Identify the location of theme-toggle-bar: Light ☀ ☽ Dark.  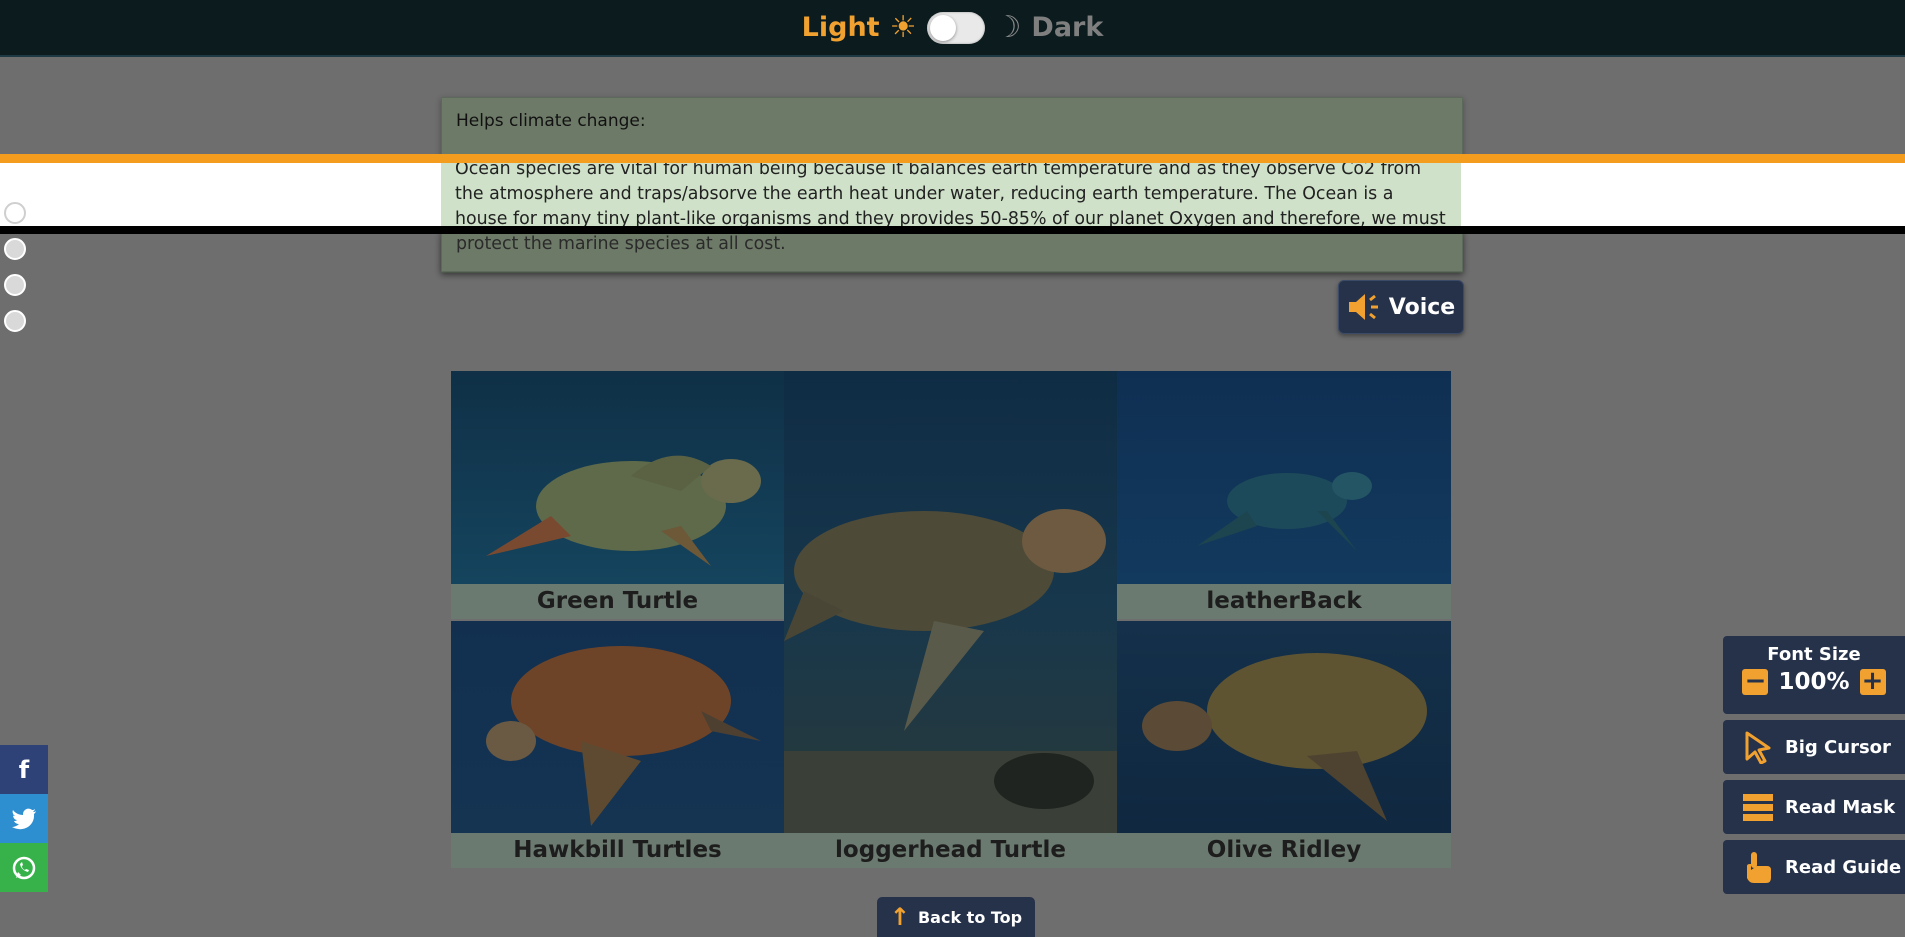
(952, 28).